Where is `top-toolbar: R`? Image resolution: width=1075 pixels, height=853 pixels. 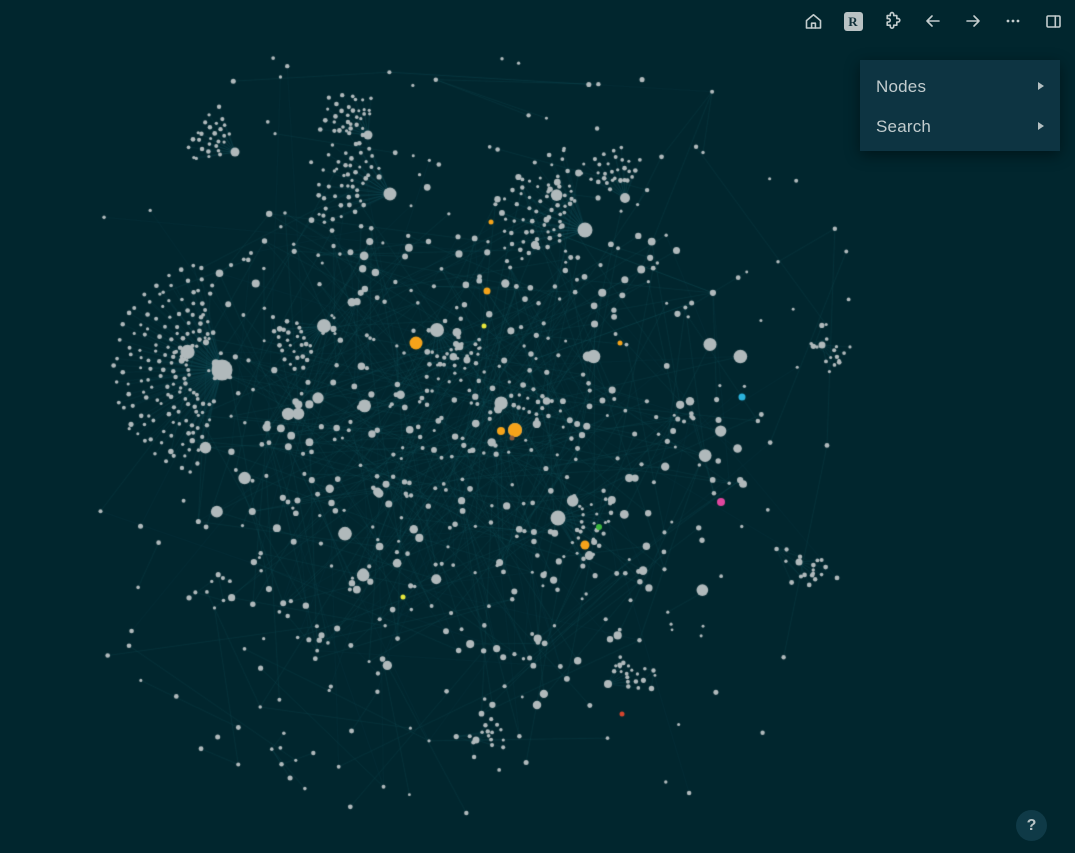 top-toolbar: R is located at coordinates (937, 21).